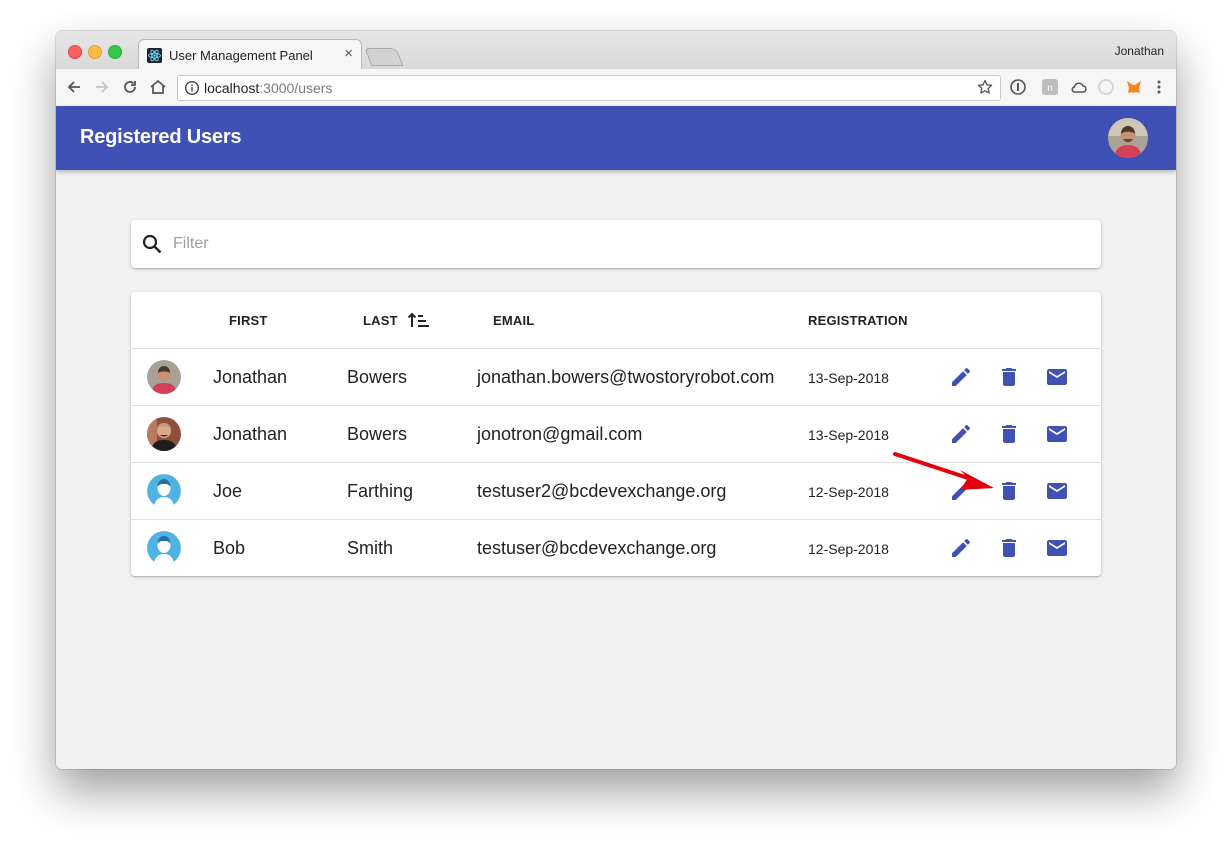  Describe the element at coordinates (589, 88) in the screenshot. I see `address-bar: localhost:3000/users` at that location.